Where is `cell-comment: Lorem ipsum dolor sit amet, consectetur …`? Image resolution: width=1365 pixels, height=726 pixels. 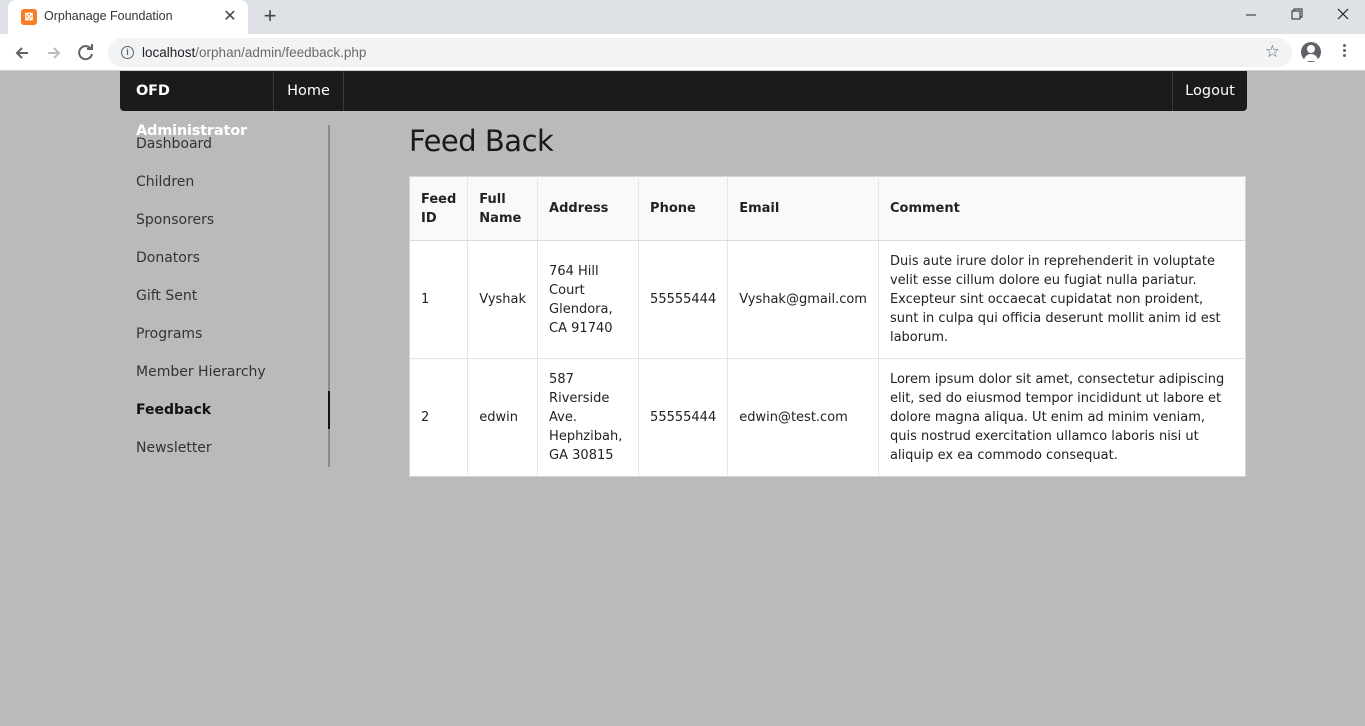
cell-comment: Lorem ipsum dolor sit amet, consectetur … is located at coordinates (1057, 417).